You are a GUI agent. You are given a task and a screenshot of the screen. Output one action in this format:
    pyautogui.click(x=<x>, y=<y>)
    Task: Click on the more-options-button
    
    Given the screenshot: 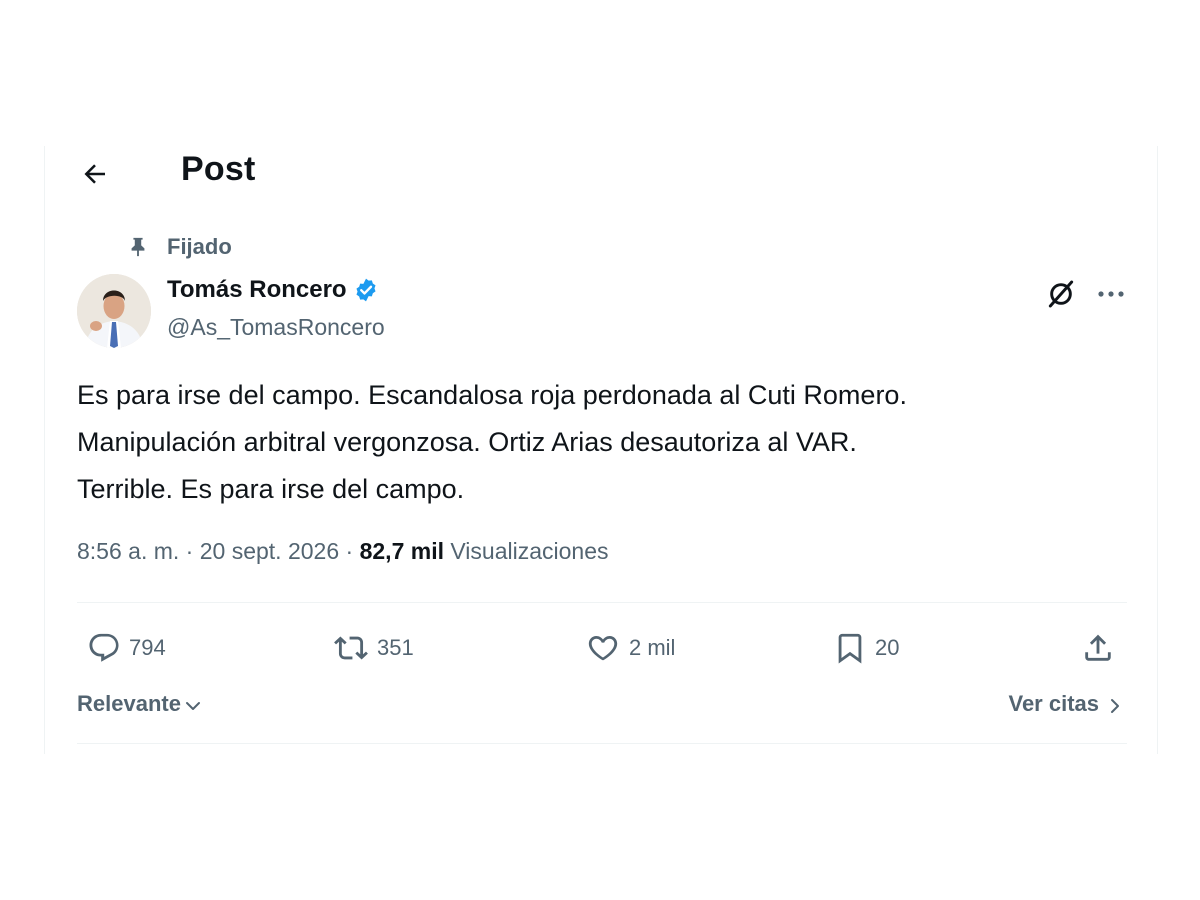 What is the action you would take?
    pyautogui.click(x=1111, y=294)
    